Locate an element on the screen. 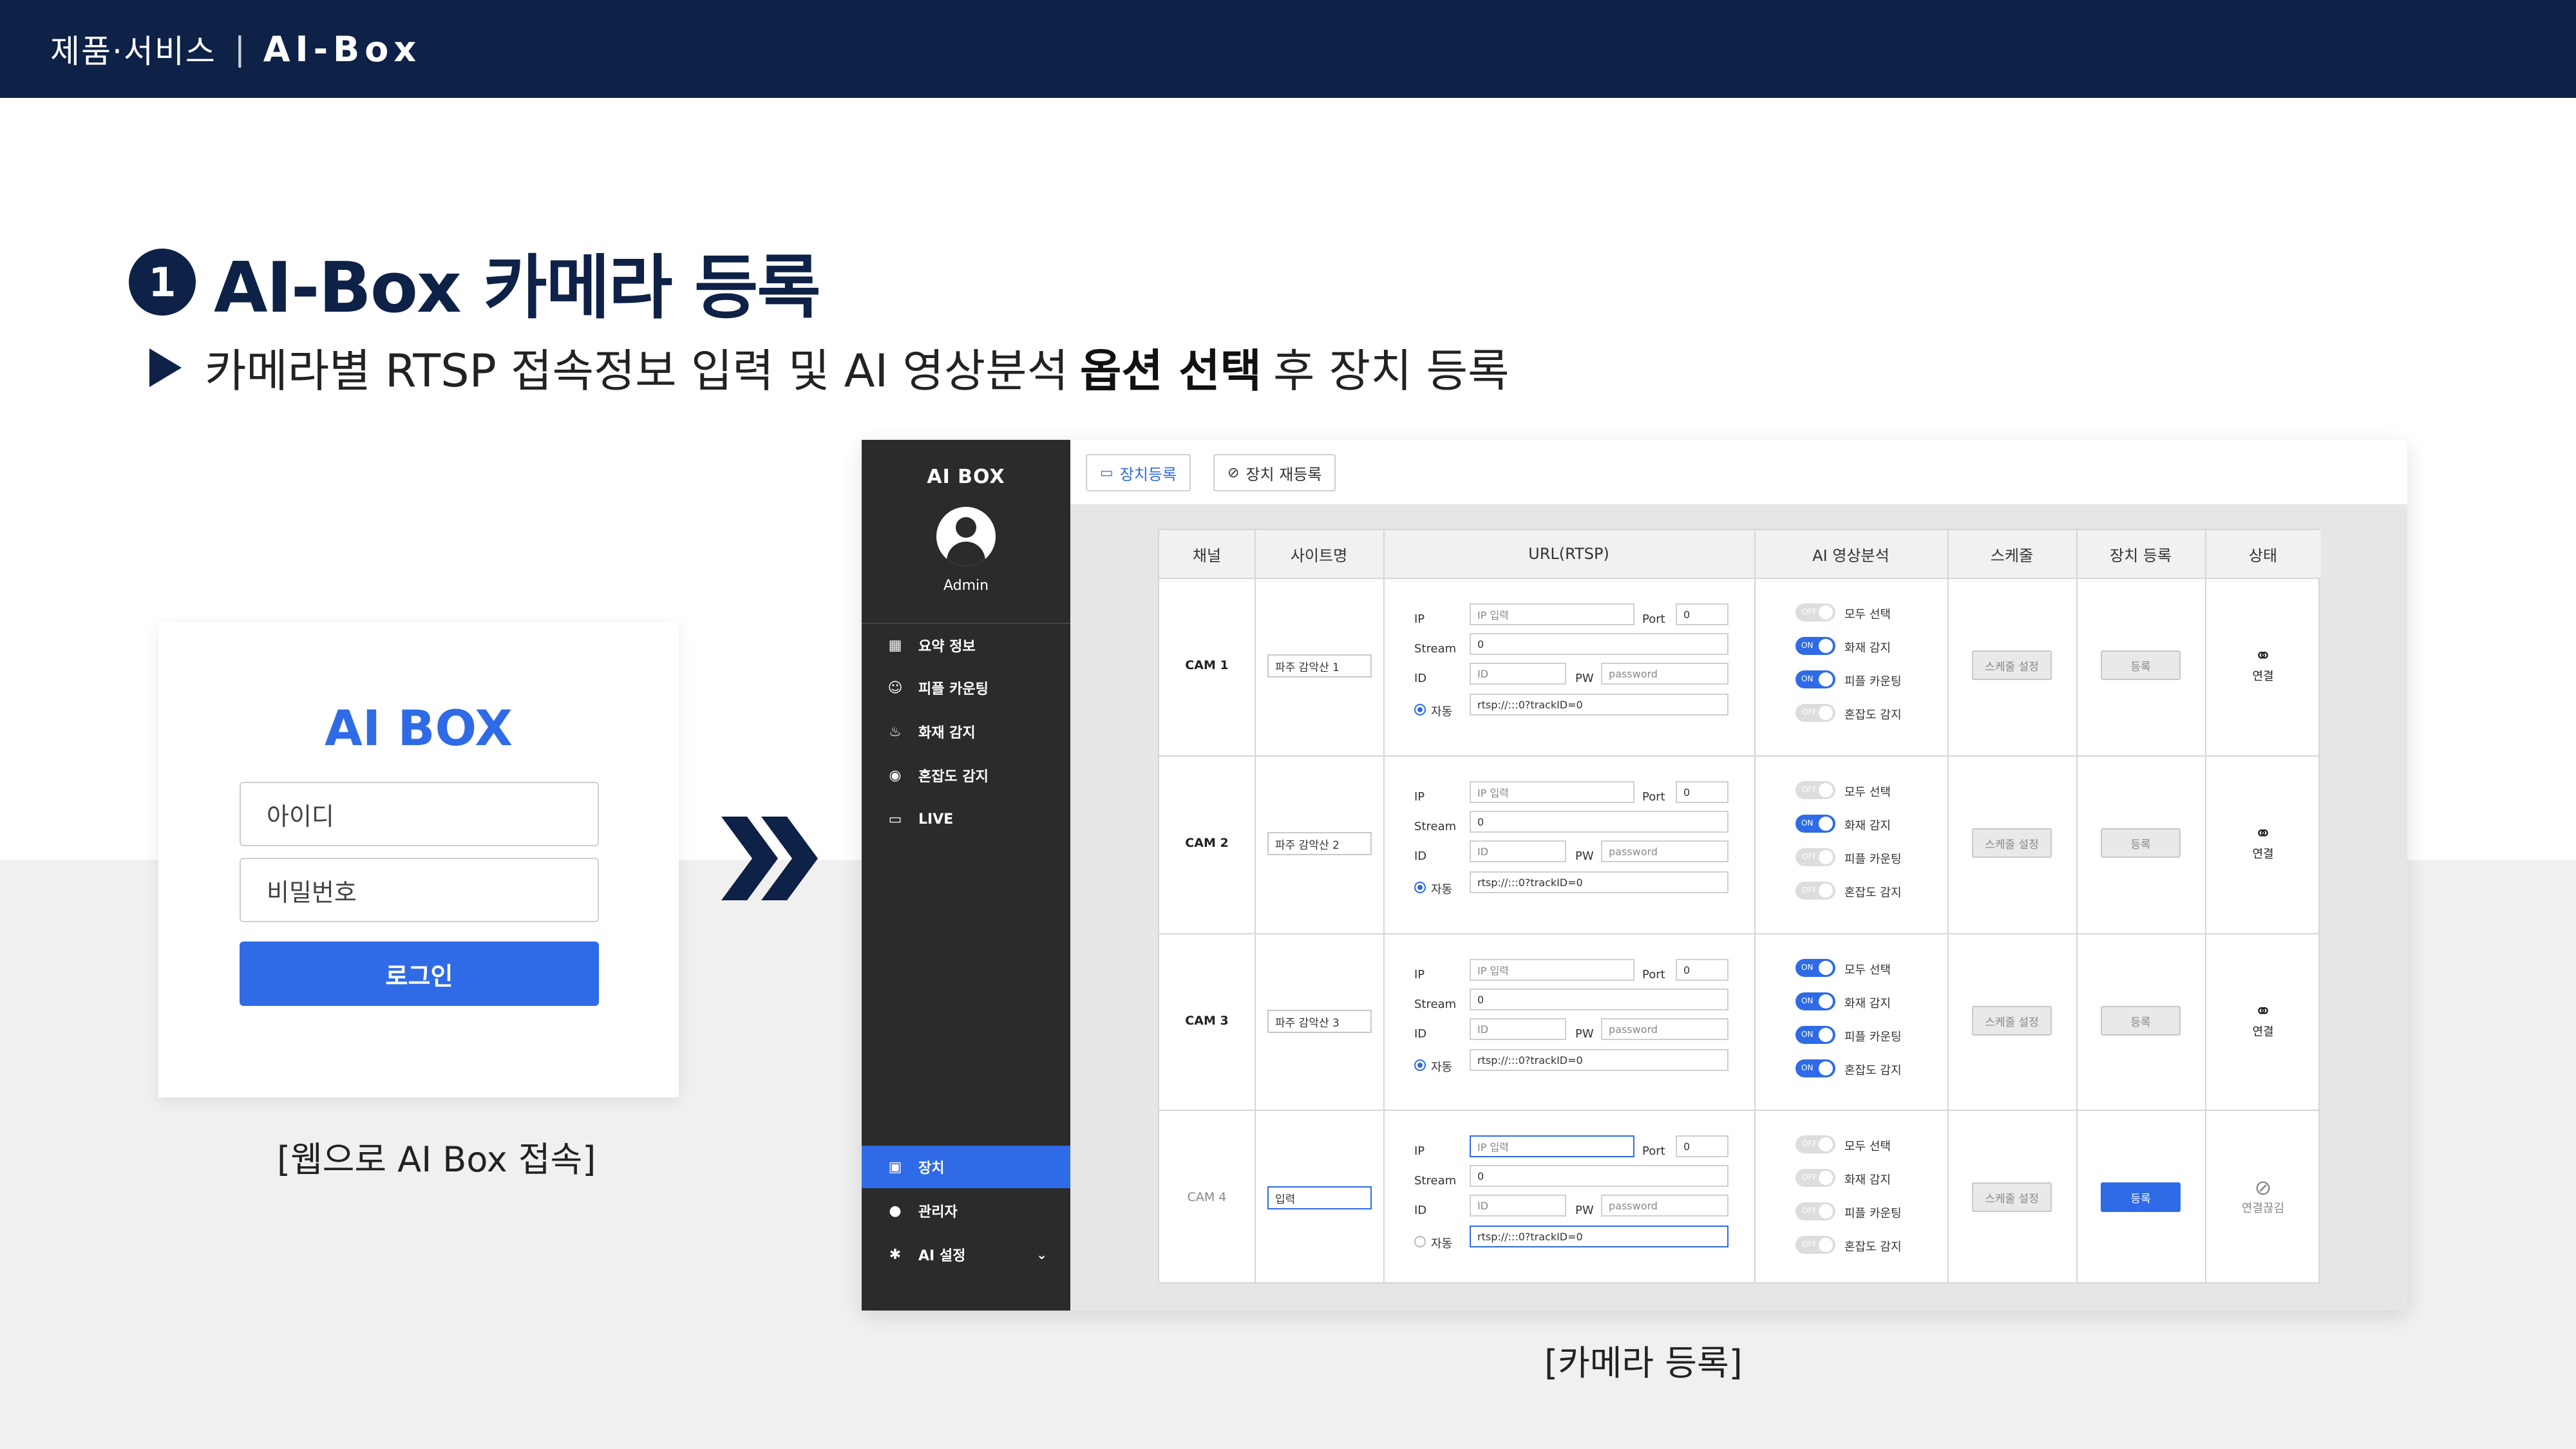  tab-device-reregister: ⊘ 장치 재등록 is located at coordinates (1274, 473).